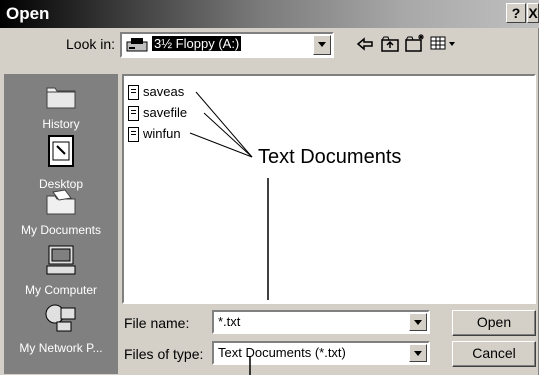 This screenshot has height=375, width=539. What do you see at coordinates (61, 154) in the screenshot?
I see `desktop-icon` at bounding box center [61, 154].